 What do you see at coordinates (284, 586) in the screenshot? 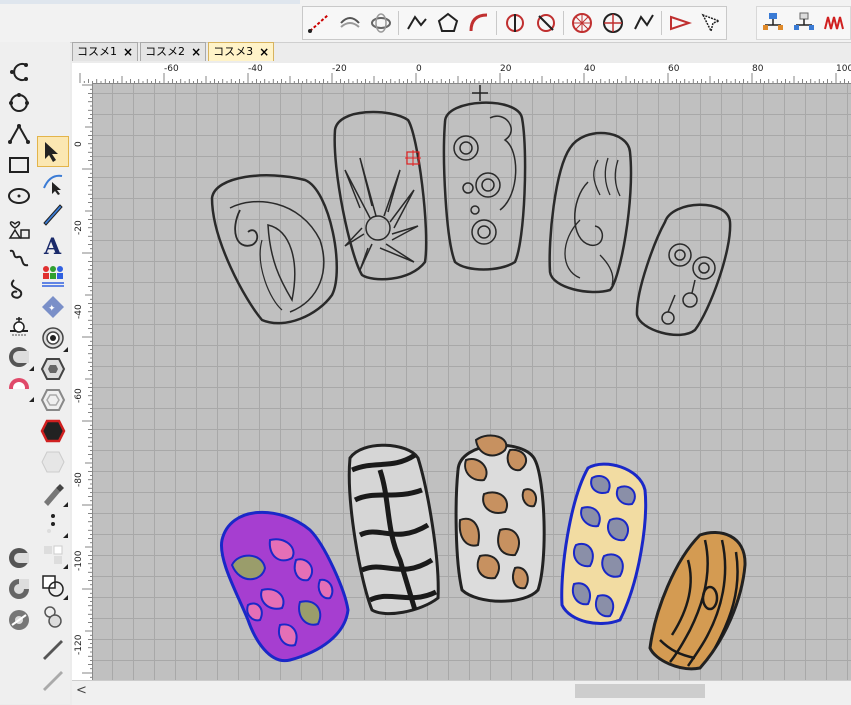
I see `nail-purple-leopard` at bounding box center [284, 586].